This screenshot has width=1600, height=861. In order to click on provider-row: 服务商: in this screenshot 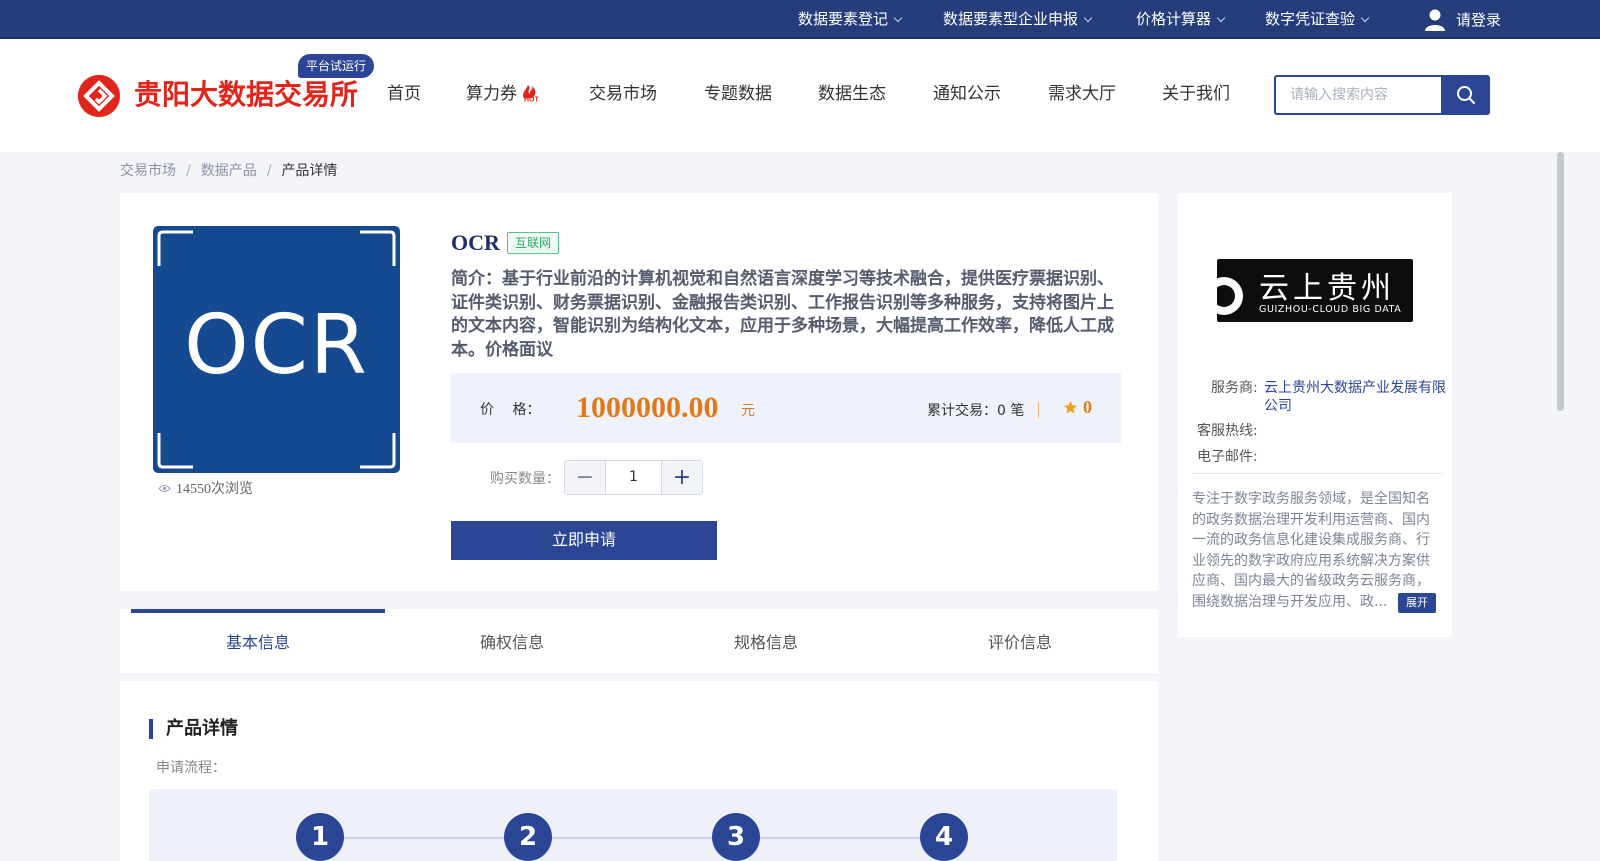, I will do `click(1234, 388)`.